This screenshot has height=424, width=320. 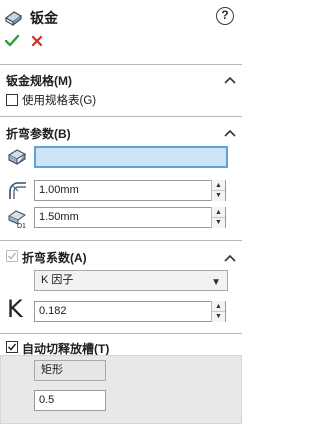 What do you see at coordinates (17, 218) in the screenshot?
I see `thickness-icon: D1` at bounding box center [17, 218].